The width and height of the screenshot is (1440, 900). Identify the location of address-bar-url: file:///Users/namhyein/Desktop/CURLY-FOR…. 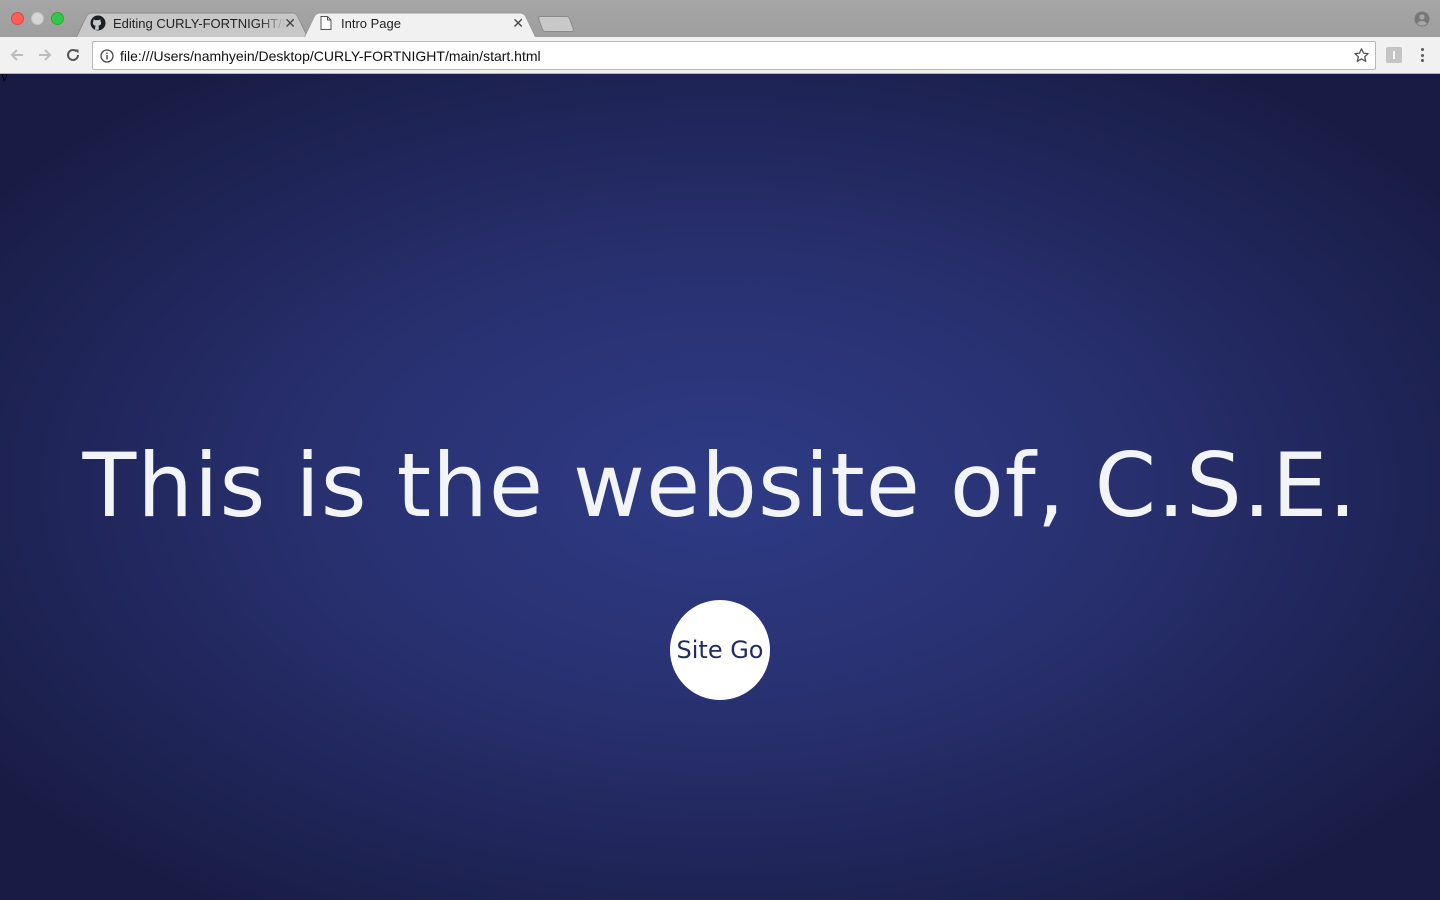
(330, 56).